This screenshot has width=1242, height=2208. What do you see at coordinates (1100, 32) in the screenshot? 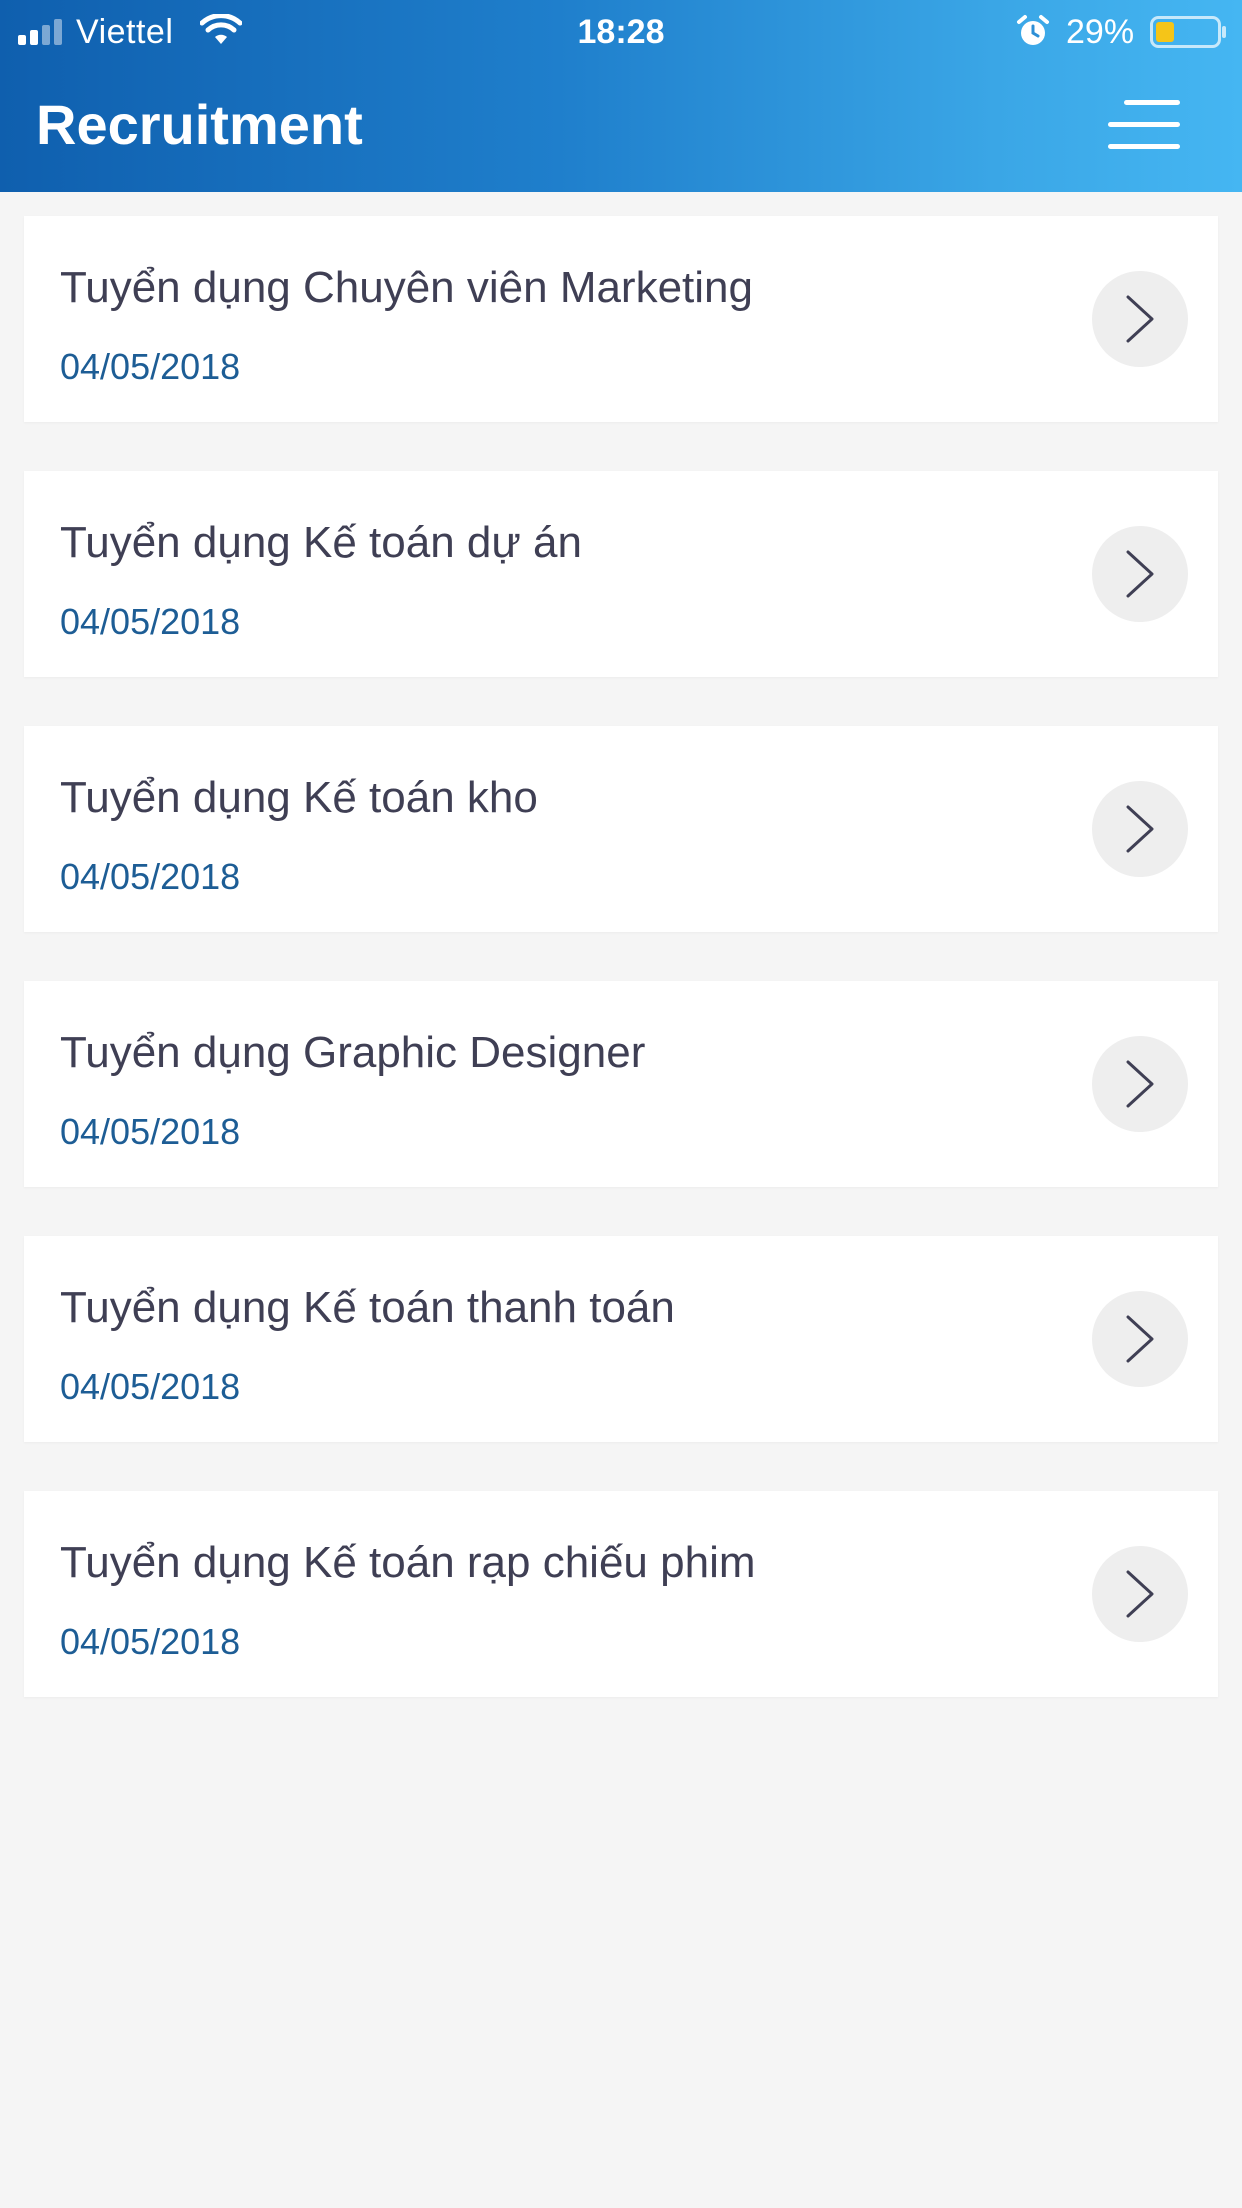
I see `battery-percentage: 29%` at bounding box center [1100, 32].